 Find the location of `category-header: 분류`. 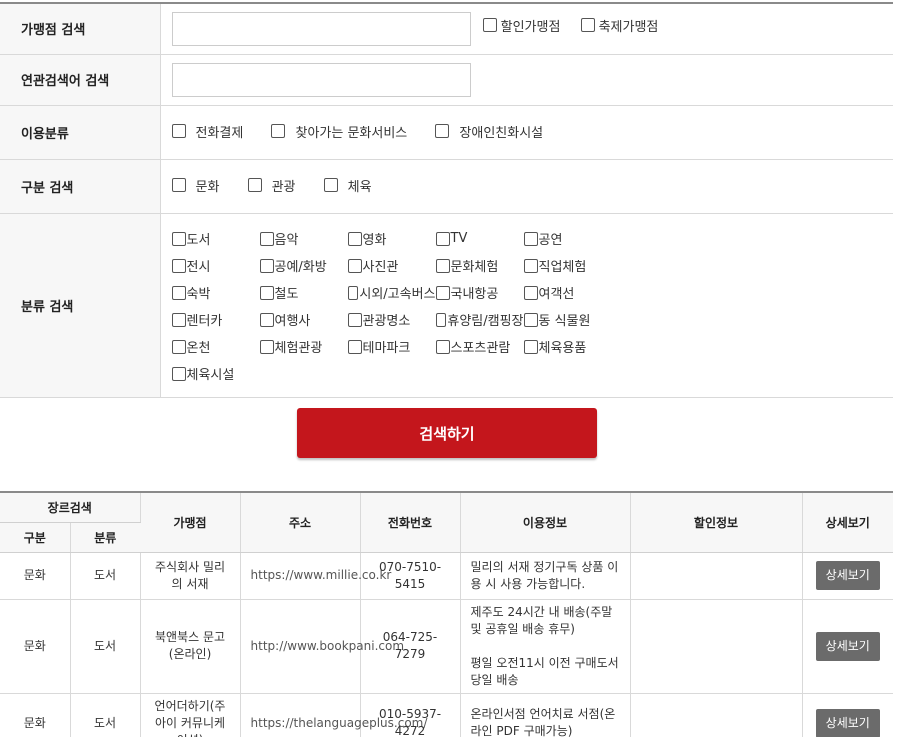

category-header: 분류 is located at coordinates (105, 537).